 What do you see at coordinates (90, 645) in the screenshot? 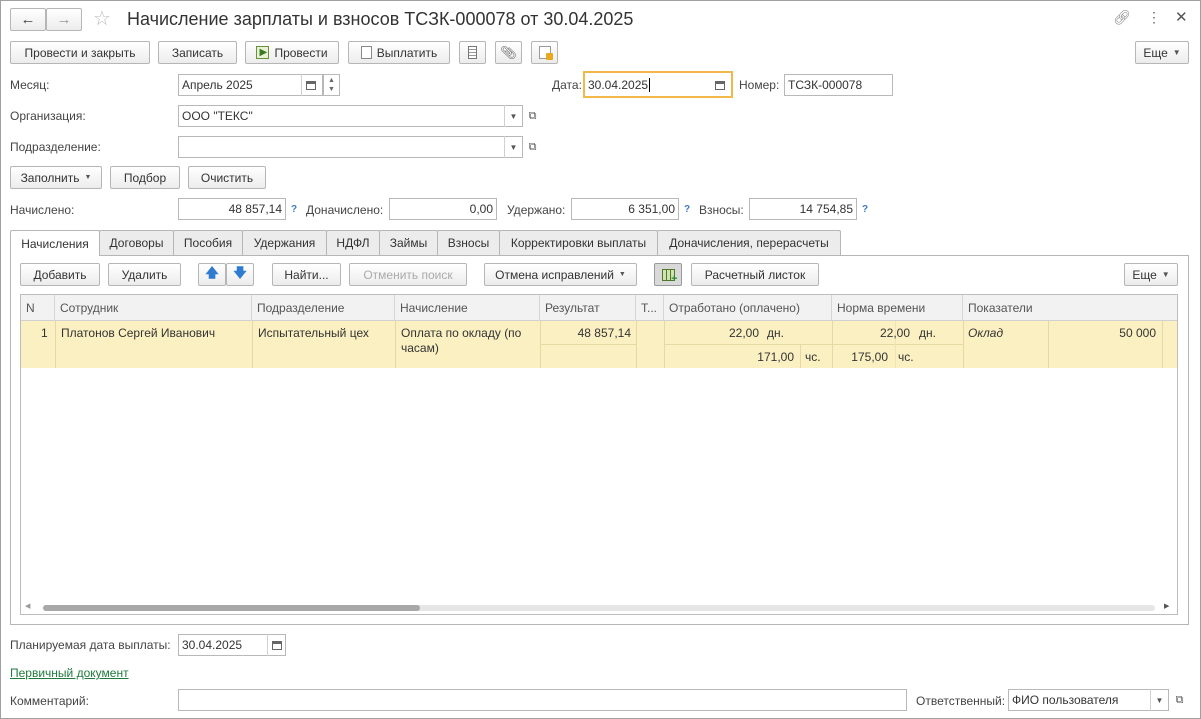
I see `planned-date-label: Планируемая дата выплаты:` at bounding box center [90, 645].